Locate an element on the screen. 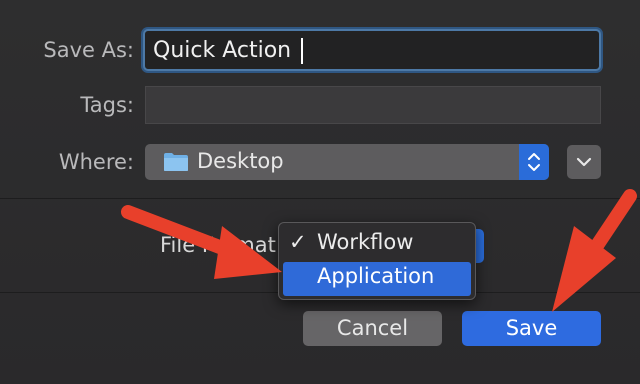 The image size is (640, 384). cancel-button: Cancel is located at coordinates (372, 328).